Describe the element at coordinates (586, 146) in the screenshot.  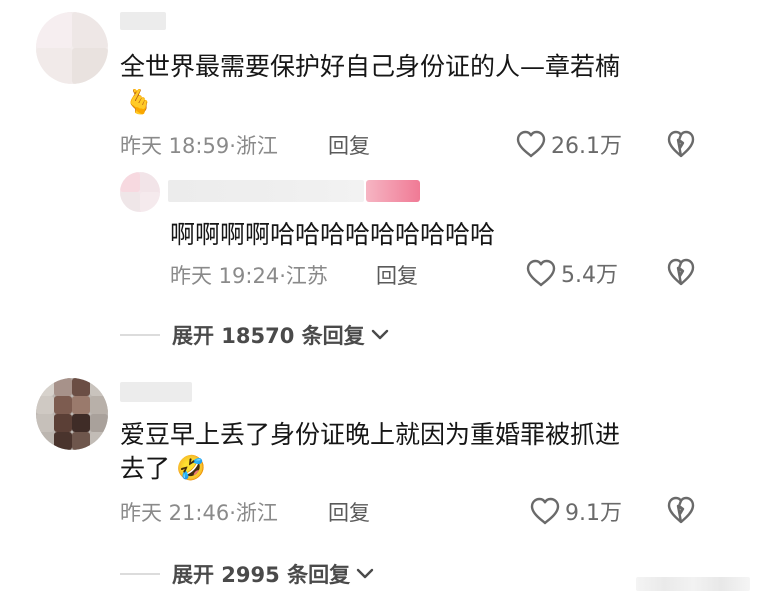
I see `like-count: 26.1万` at that location.